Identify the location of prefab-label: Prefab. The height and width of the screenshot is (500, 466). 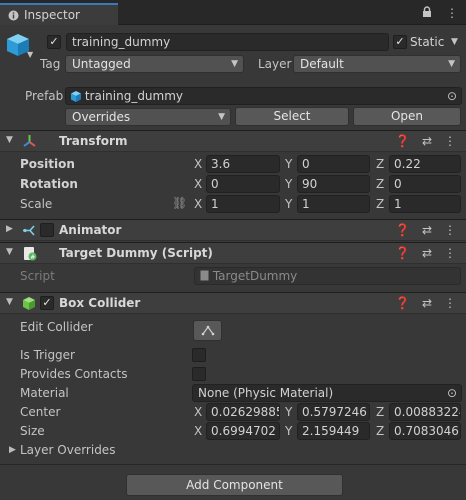
(44, 96).